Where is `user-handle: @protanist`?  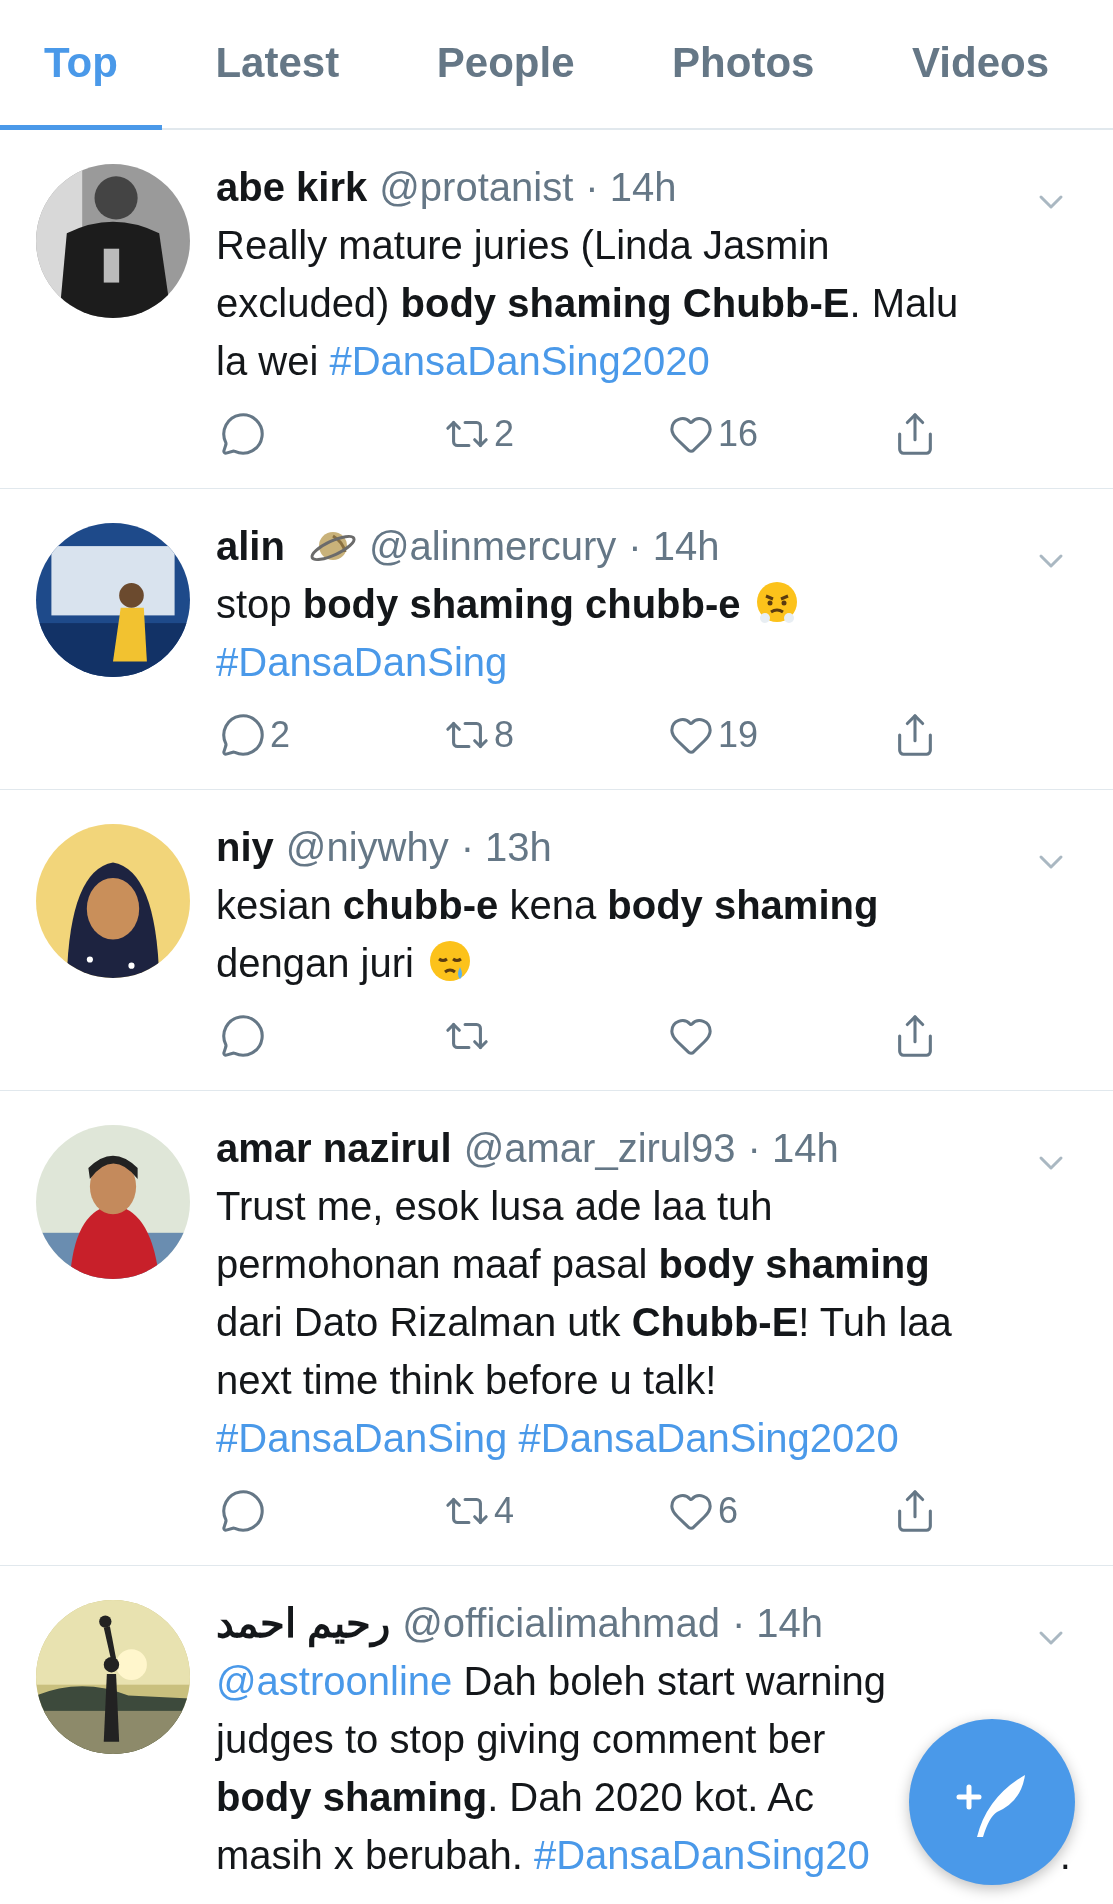
user-handle: @protanist is located at coordinates (476, 187).